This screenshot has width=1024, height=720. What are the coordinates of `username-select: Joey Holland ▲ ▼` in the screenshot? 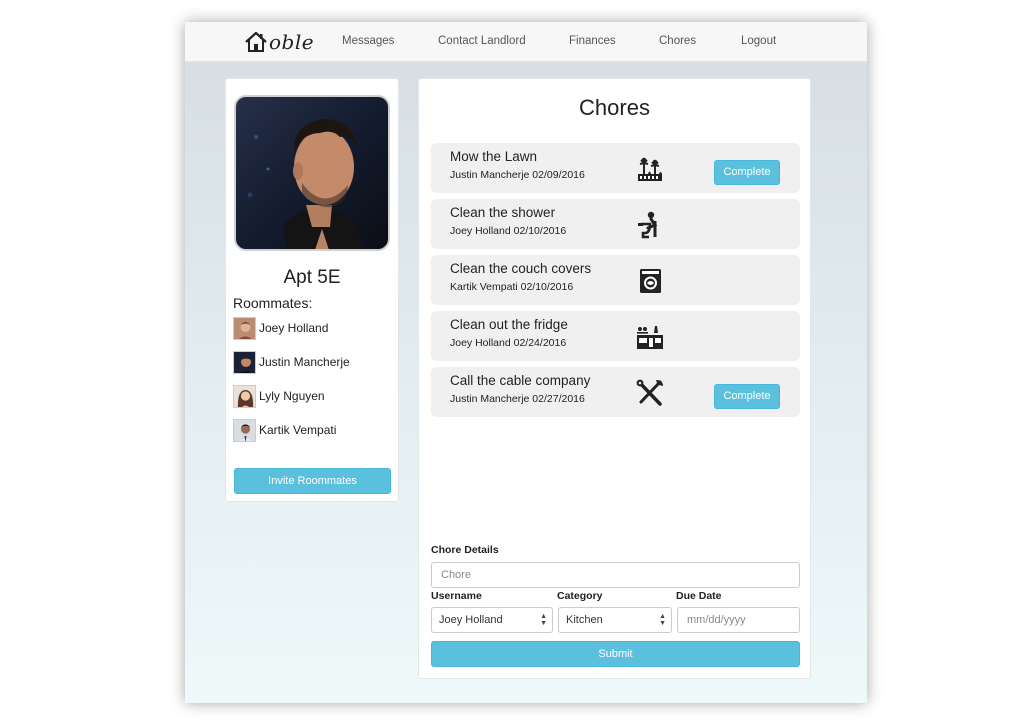 It's located at (492, 620).